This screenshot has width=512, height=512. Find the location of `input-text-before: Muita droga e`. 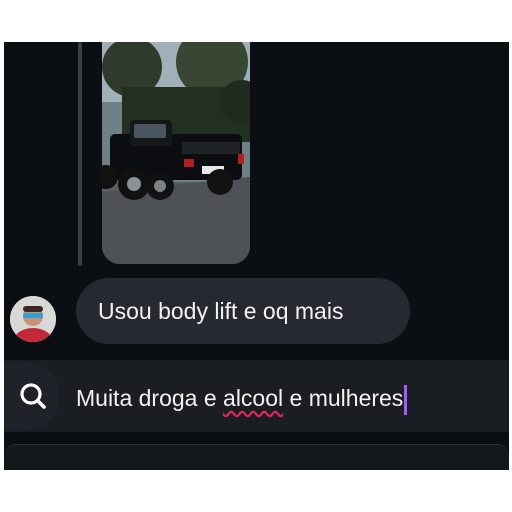

input-text-before: Muita droga e is located at coordinates (150, 398).